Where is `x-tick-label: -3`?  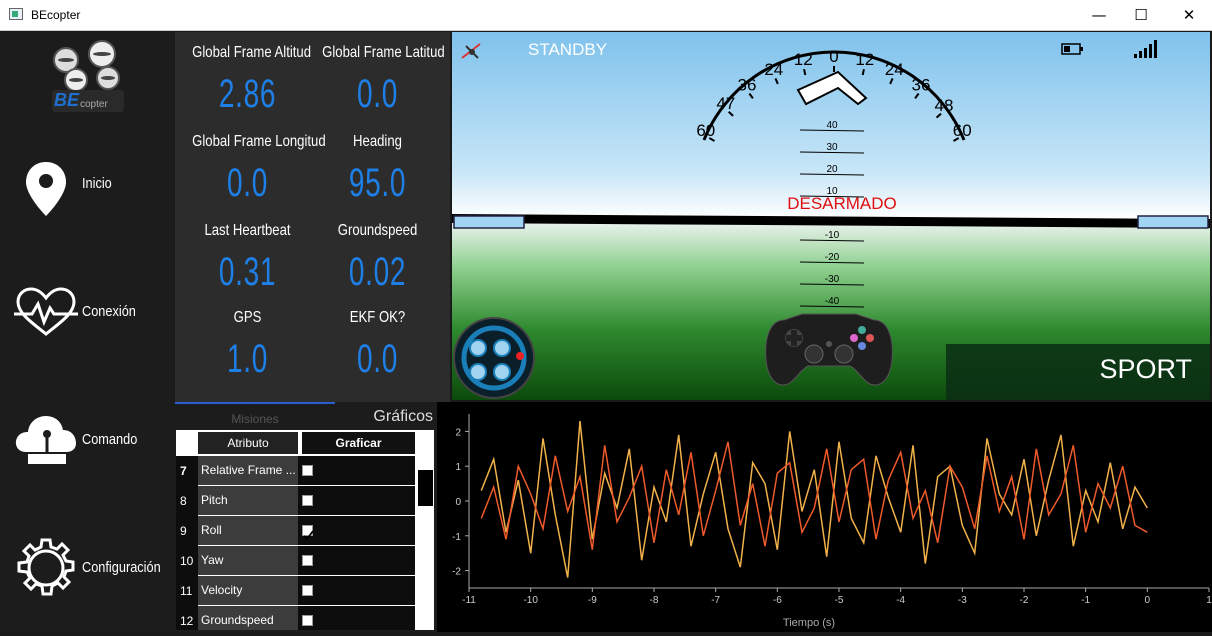 x-tick-label: -3 is located at coordinates (962, 600).